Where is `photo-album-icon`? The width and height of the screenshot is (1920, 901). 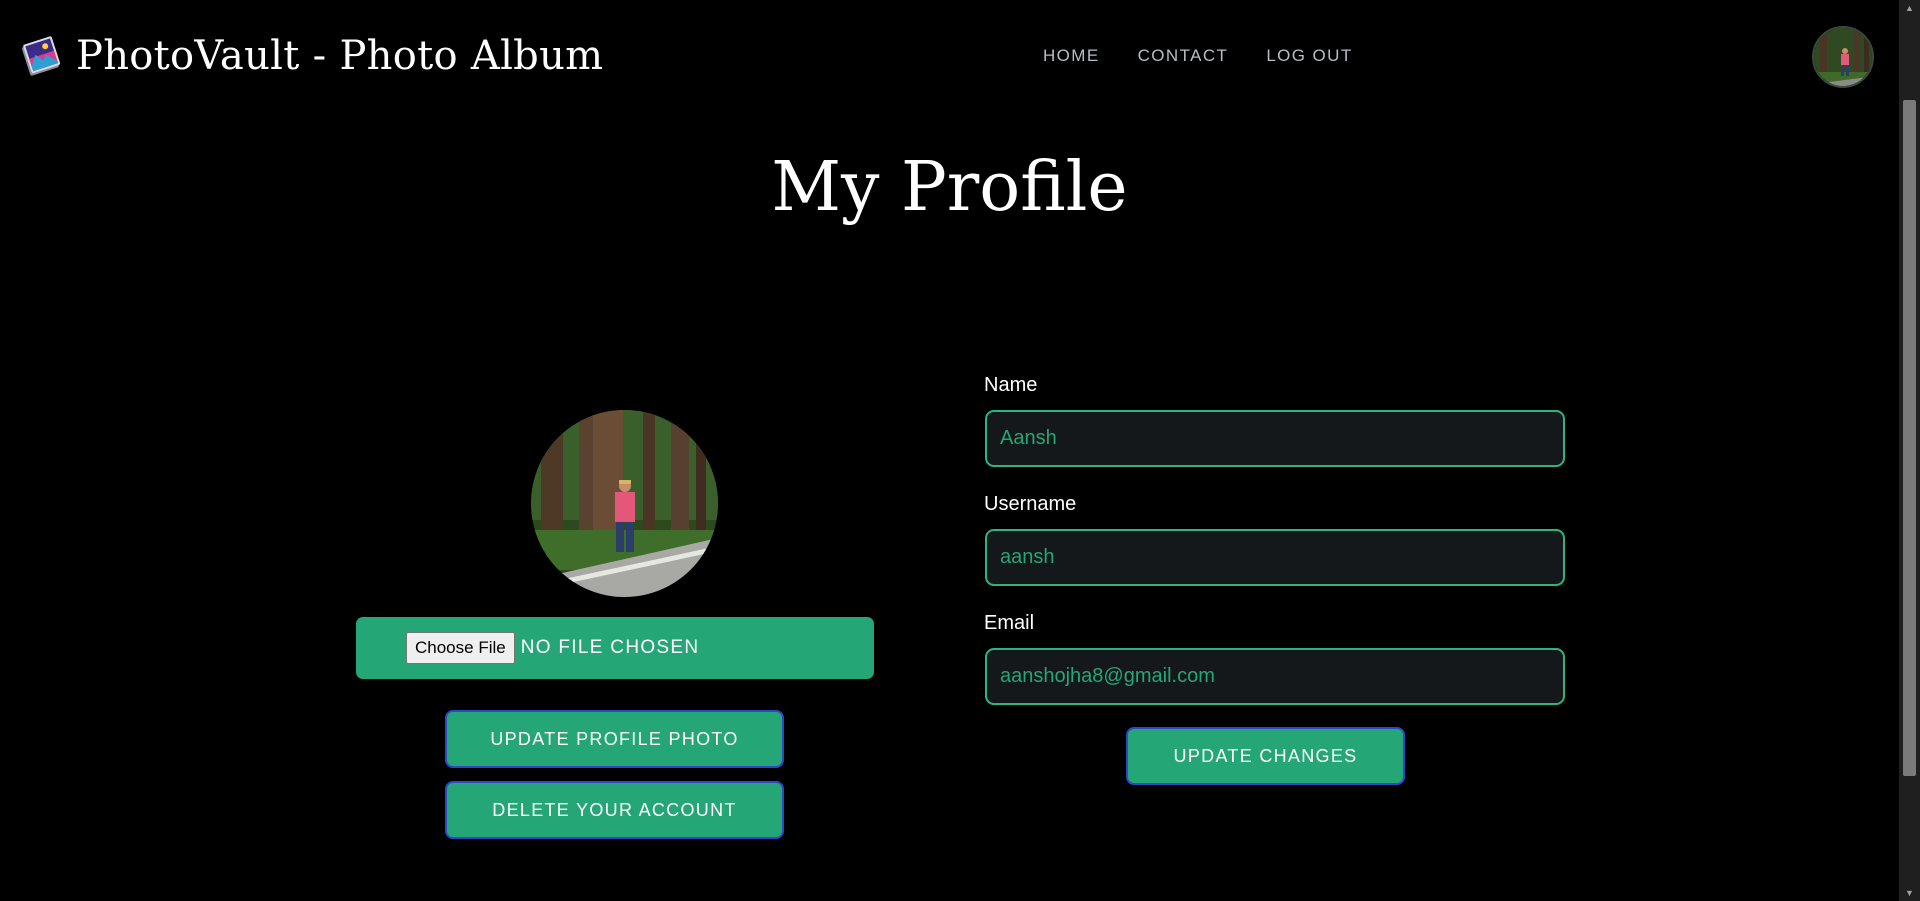
photo-album-icon is located at coordinates (41, 56).